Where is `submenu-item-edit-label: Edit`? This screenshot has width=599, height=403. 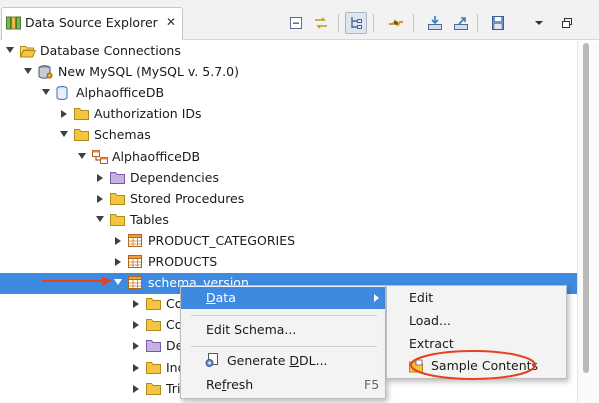
submenu-item-edit-label: Edit is located at coordinates (421, 297).